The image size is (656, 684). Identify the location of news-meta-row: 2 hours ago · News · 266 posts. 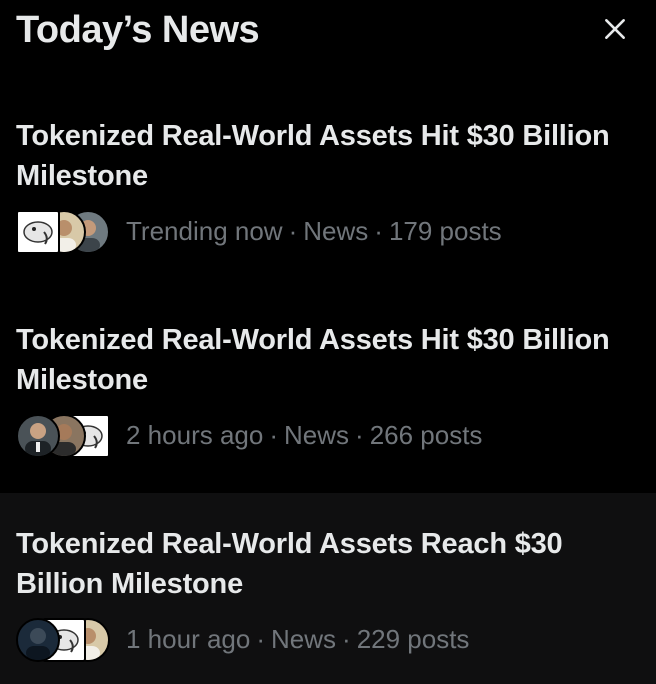
(328, 435).